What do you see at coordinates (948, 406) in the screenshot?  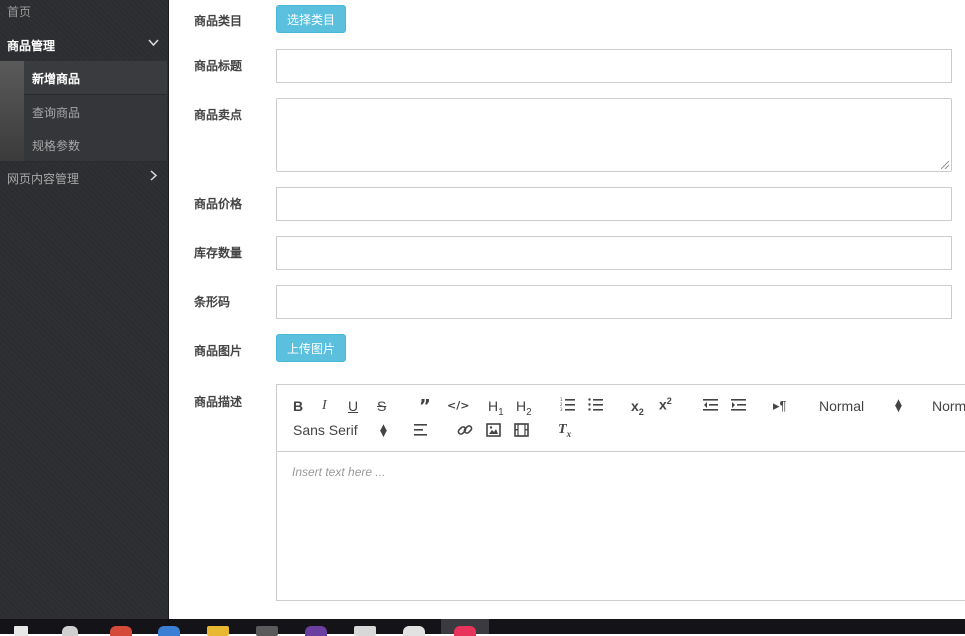 I see `size-select: Normal` at bounding box center [948, 406].